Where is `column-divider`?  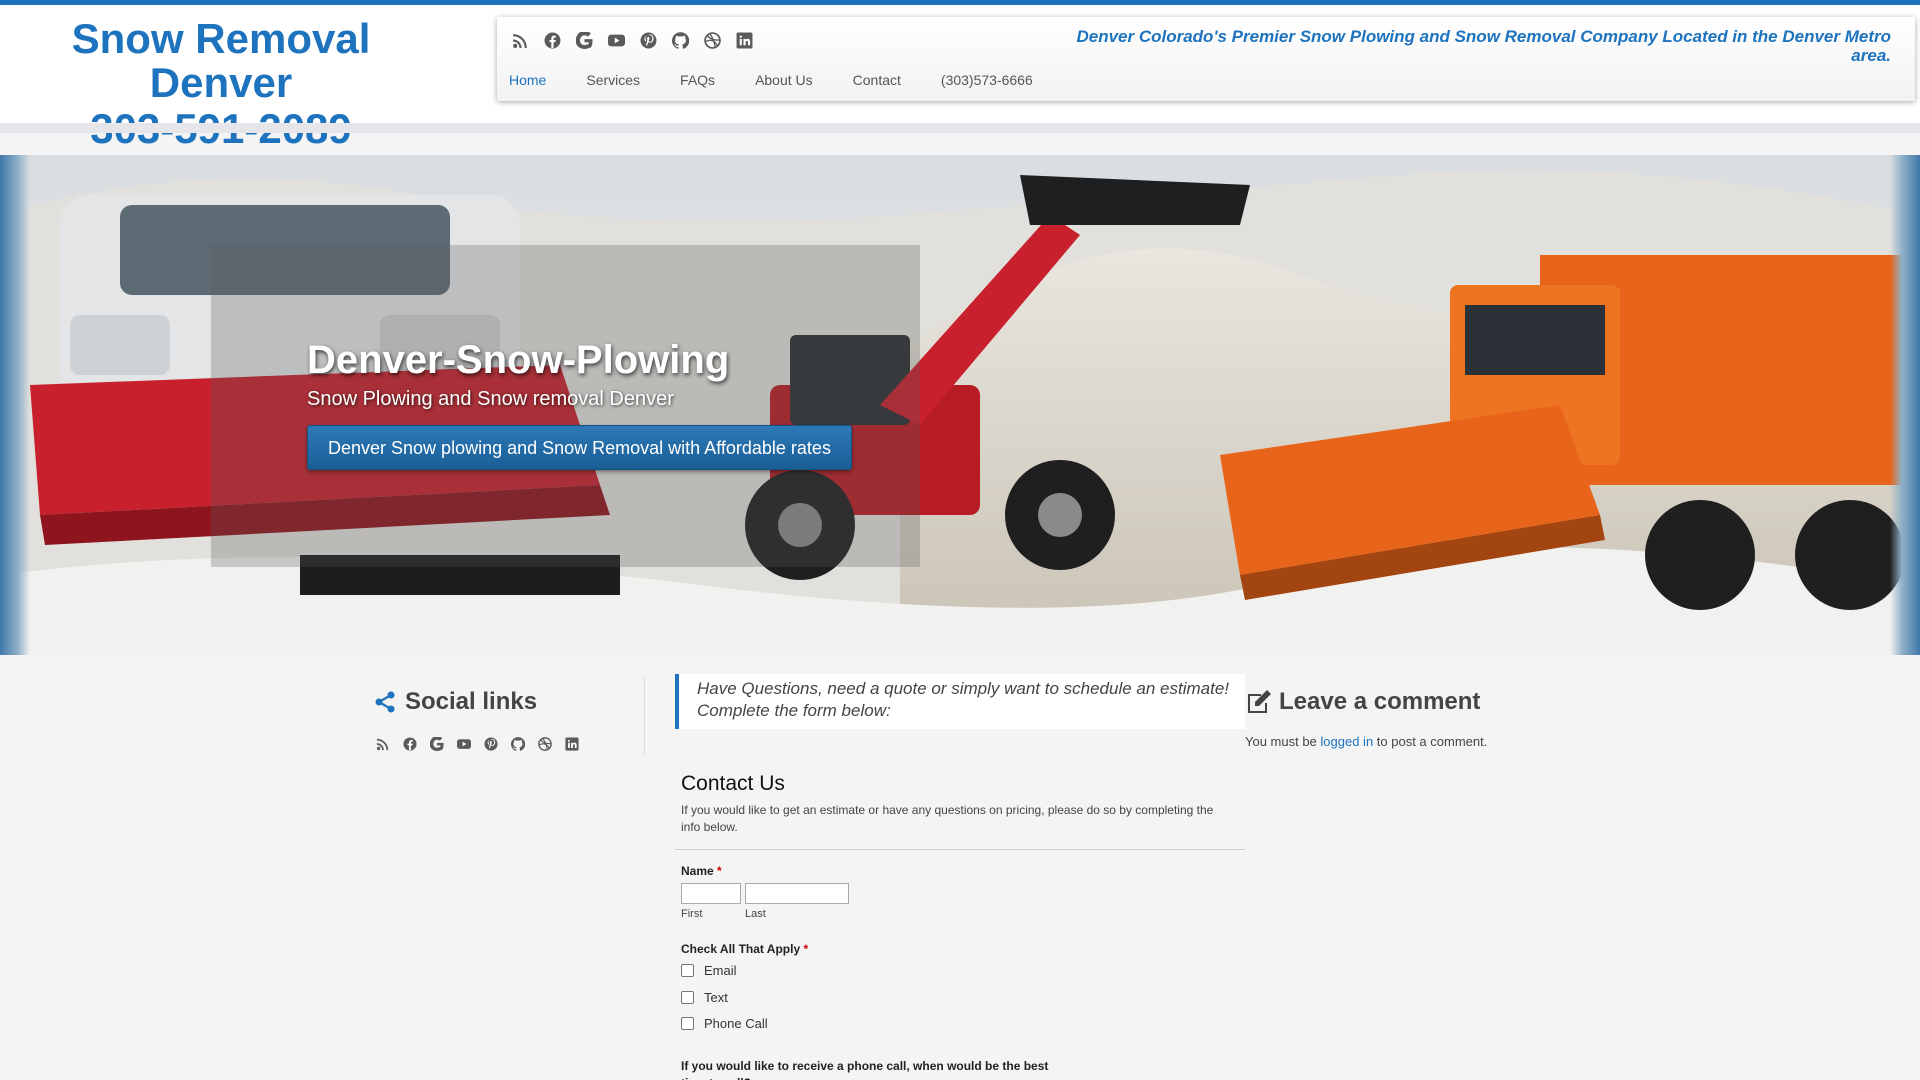 column-divider is located at coordinates (644, 716).